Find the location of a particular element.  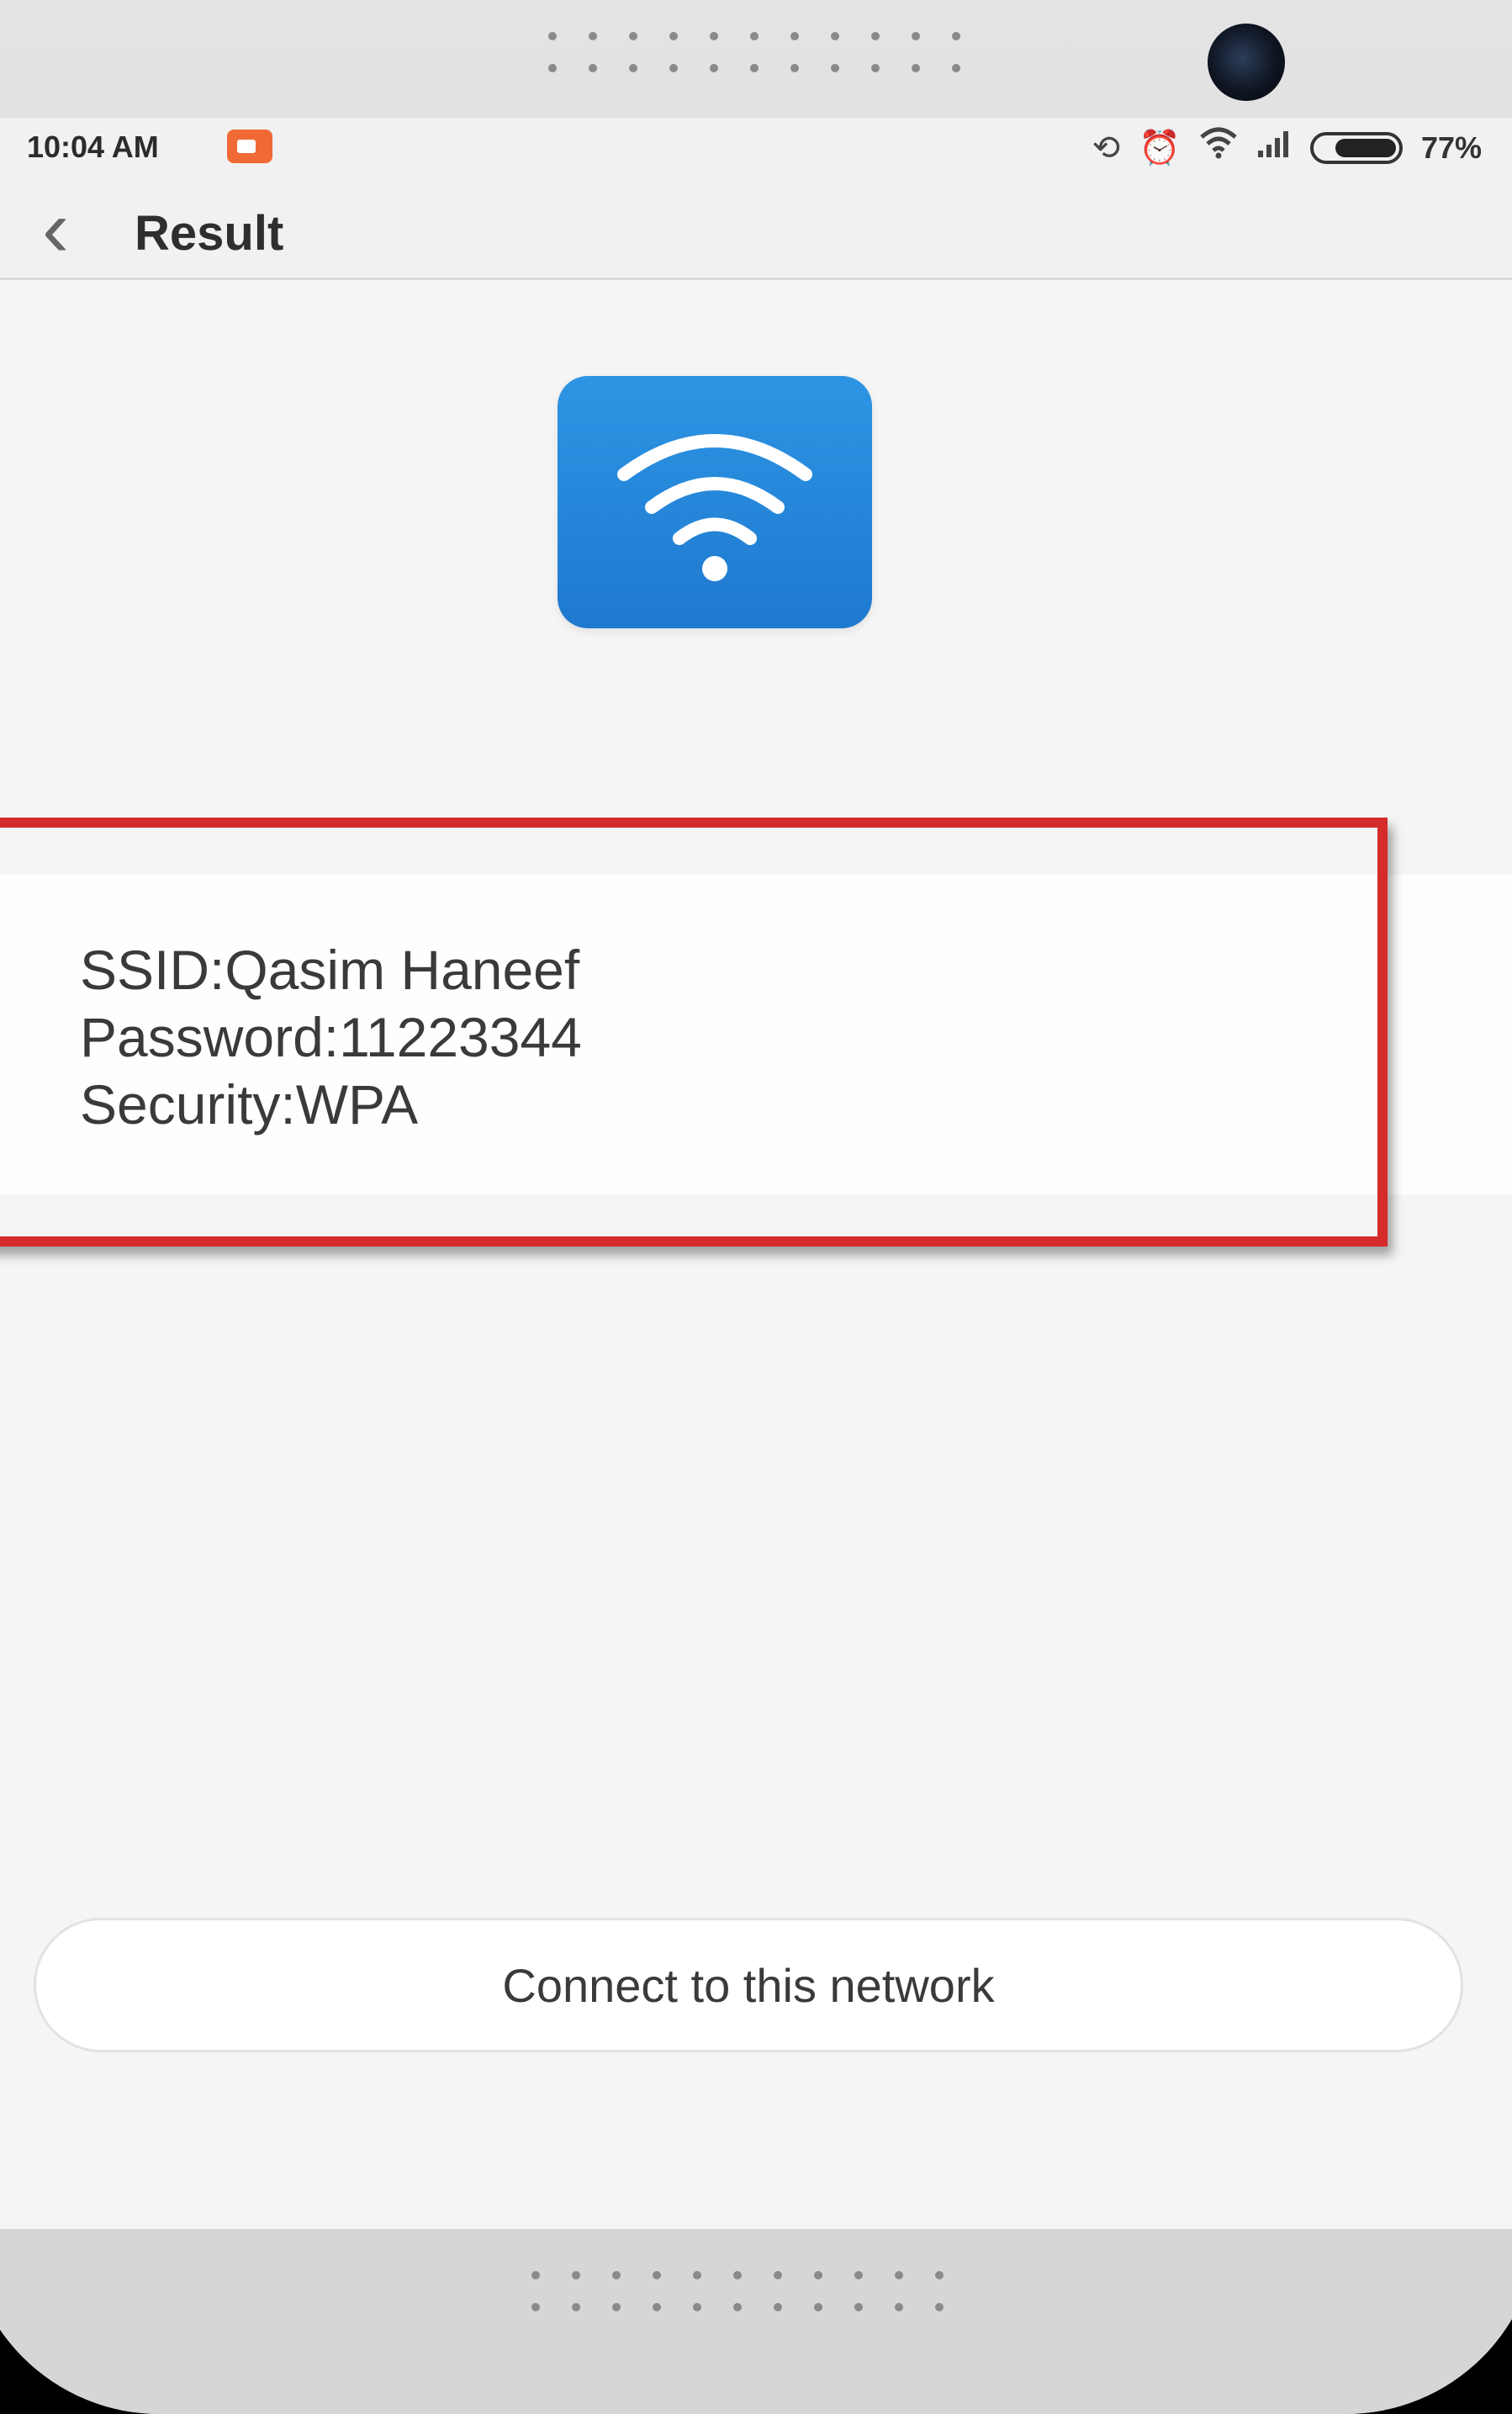

wifi-signal-icon is located at coordinates (1218, 148).